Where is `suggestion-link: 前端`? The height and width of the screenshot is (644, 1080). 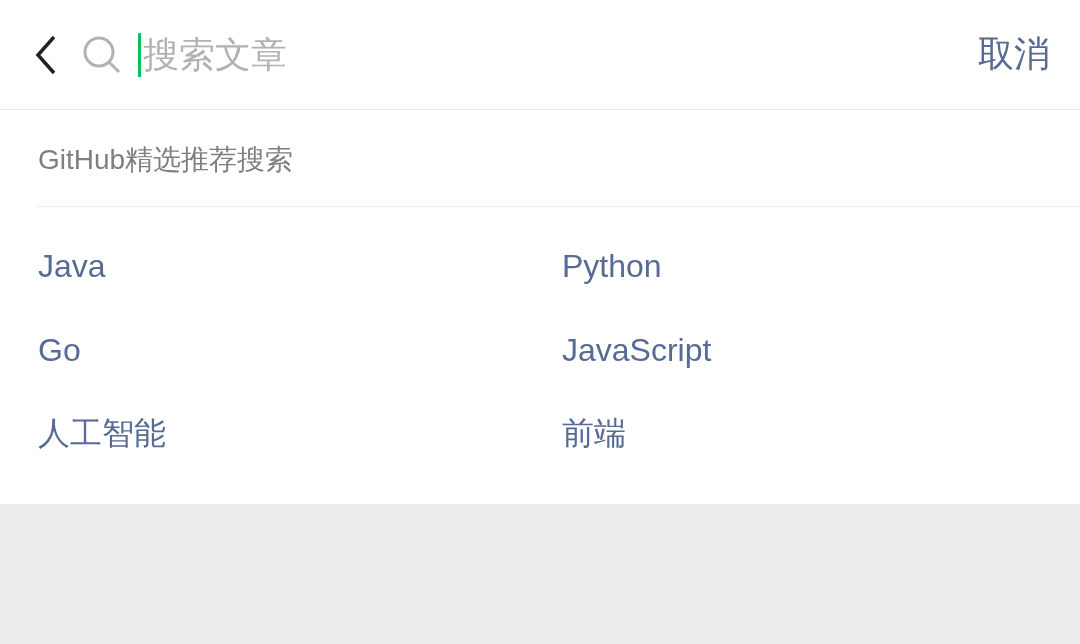 suggestion-link: 前端 is located at coordinates (594, 434).